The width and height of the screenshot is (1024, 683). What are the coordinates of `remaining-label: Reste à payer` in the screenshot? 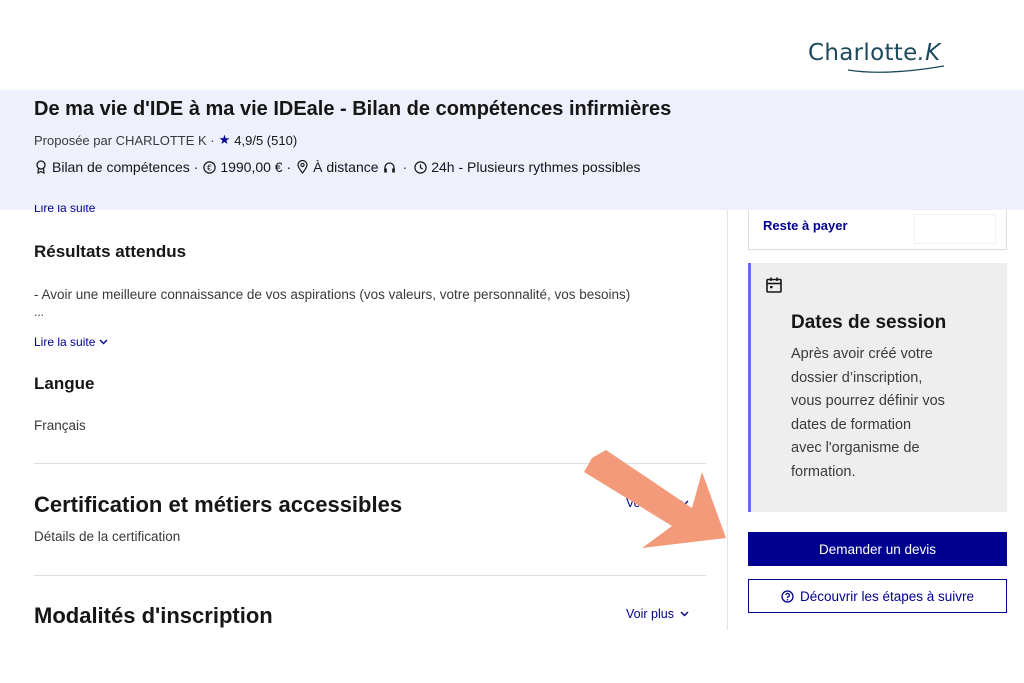 It's located at (805, 225).